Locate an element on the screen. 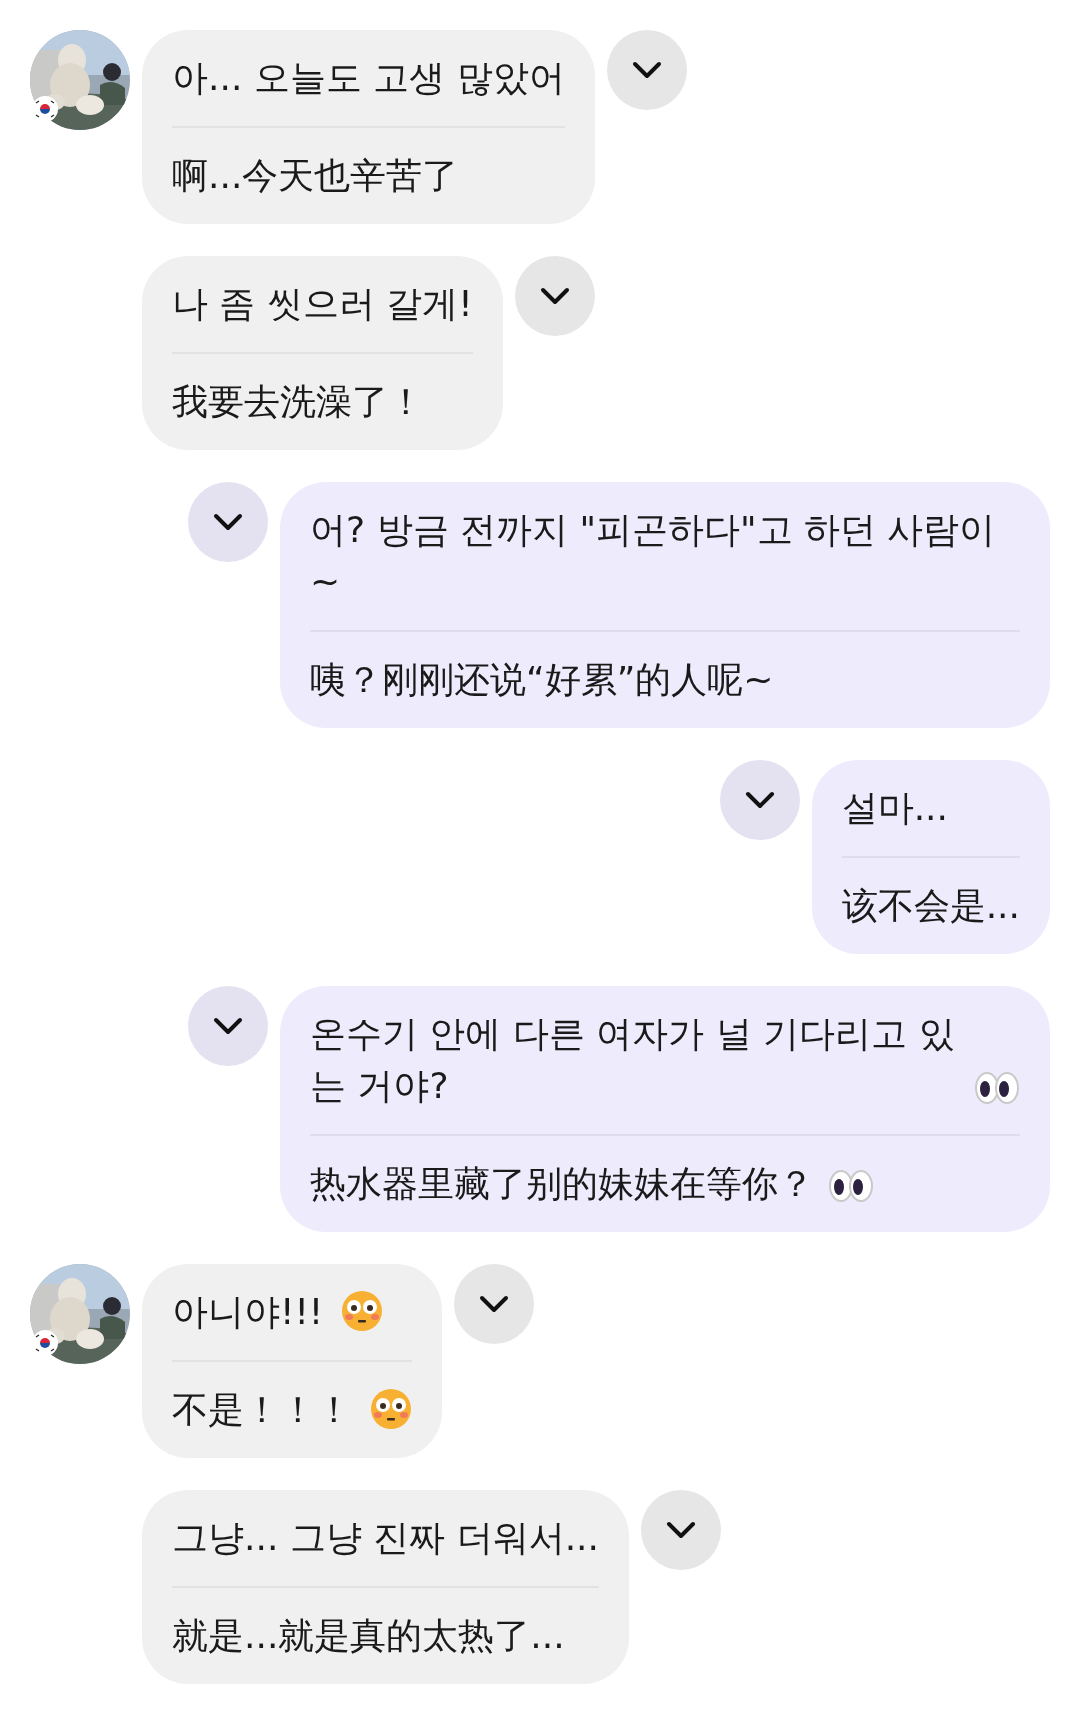 The width and height of the screenshot is (1080, 1710). message-text: 나 좀 씻으러 갈게! is located at coordinates (322, 304).